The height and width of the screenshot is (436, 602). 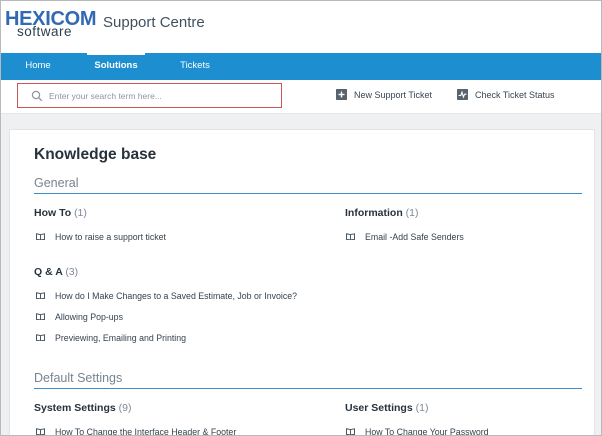 I want to click on nav-tickets: Tickets, so click(x=195, y=66).